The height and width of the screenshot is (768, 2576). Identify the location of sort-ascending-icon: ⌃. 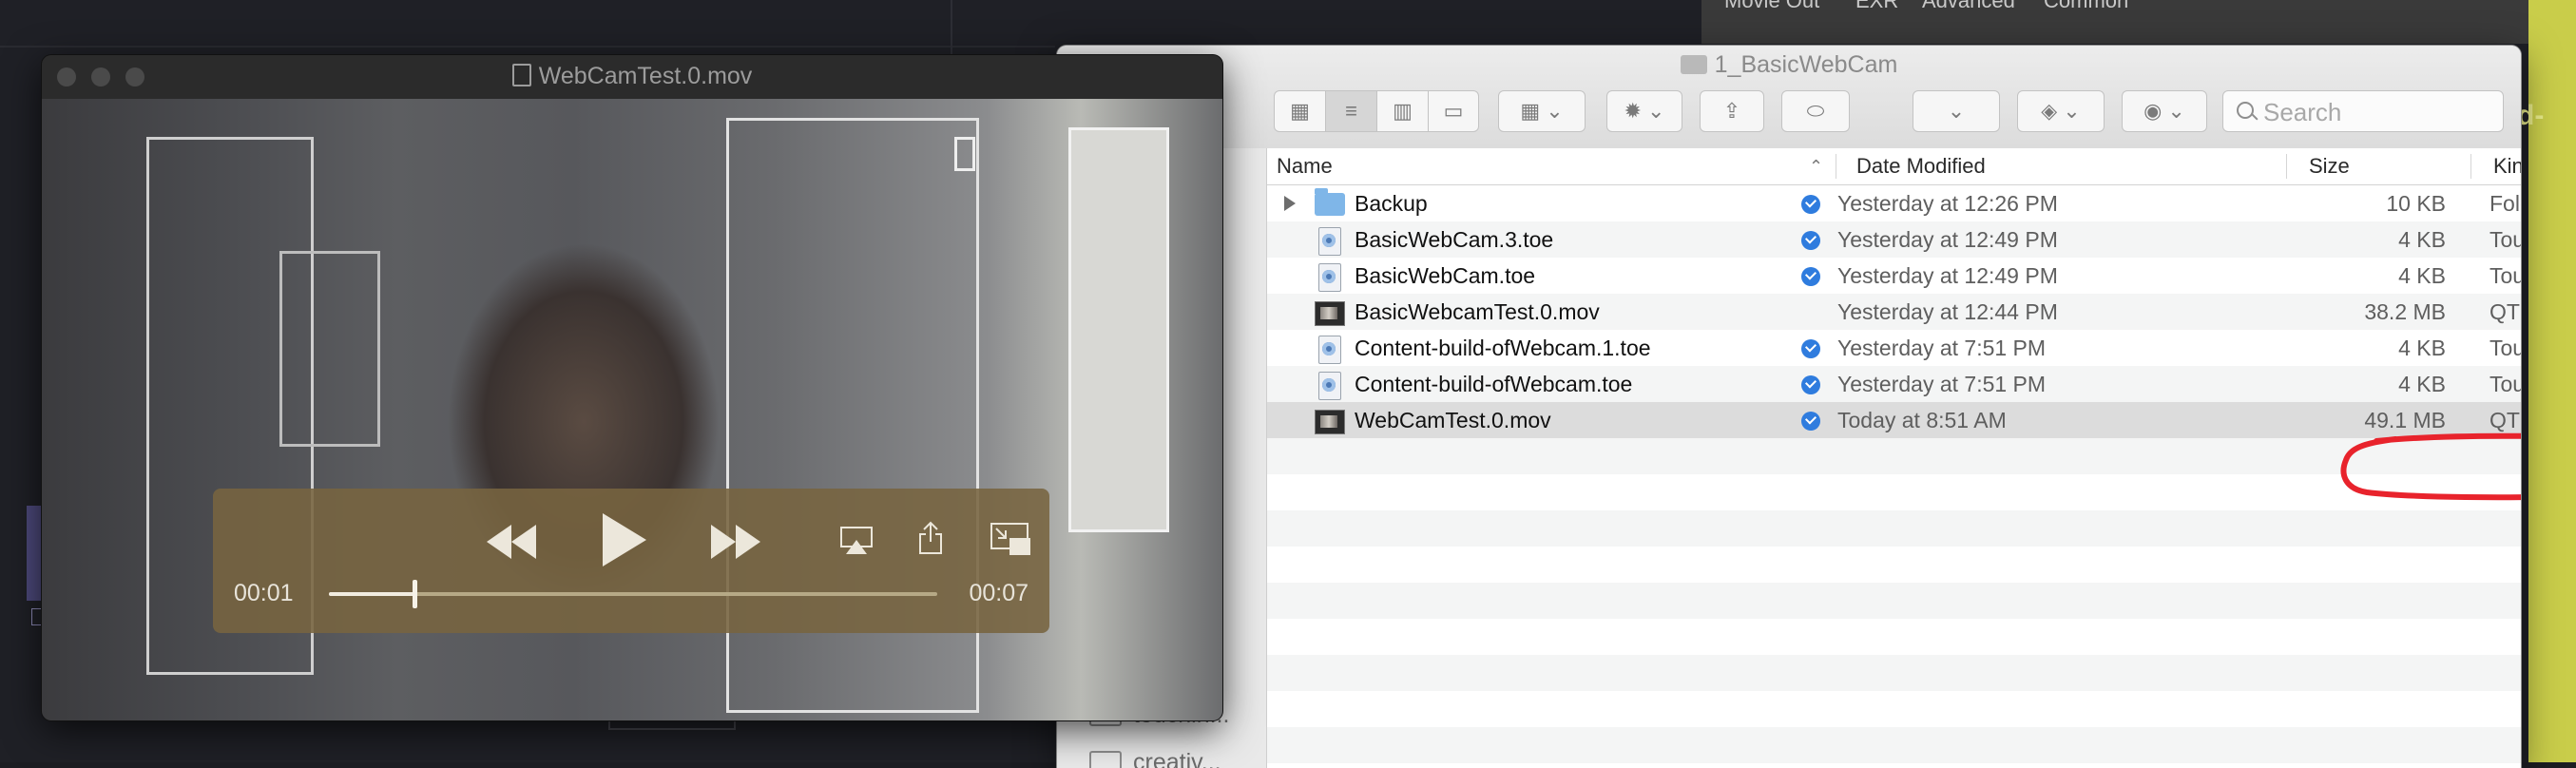
(1816, 166).